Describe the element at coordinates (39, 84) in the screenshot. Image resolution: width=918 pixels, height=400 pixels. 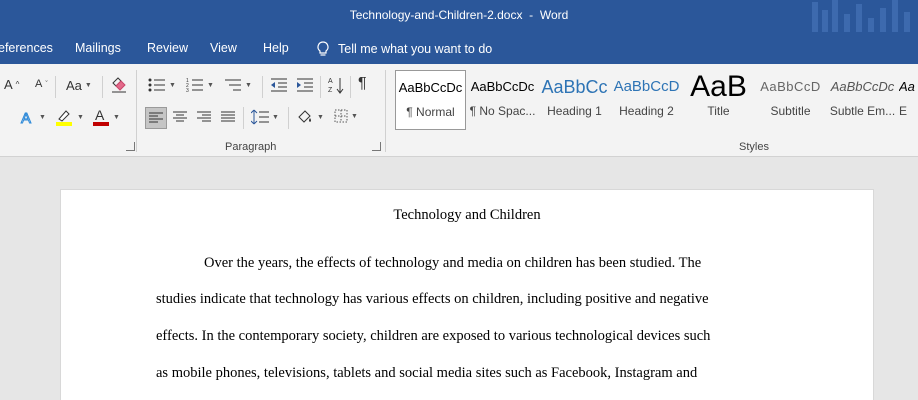
I see `shrink-font-icon: A` at that location.